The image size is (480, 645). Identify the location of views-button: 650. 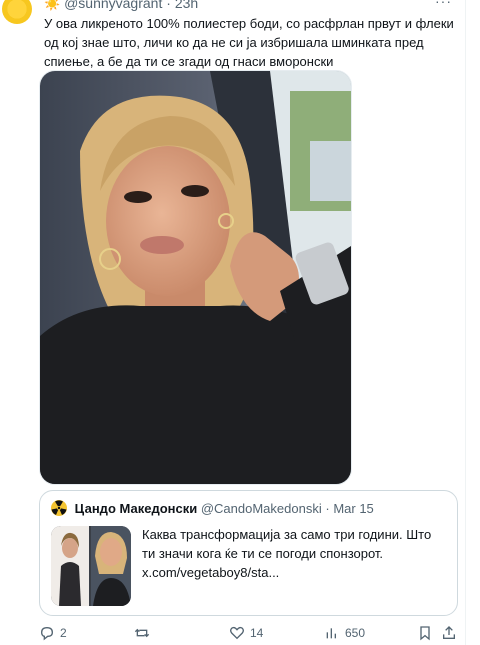
(344, 633).